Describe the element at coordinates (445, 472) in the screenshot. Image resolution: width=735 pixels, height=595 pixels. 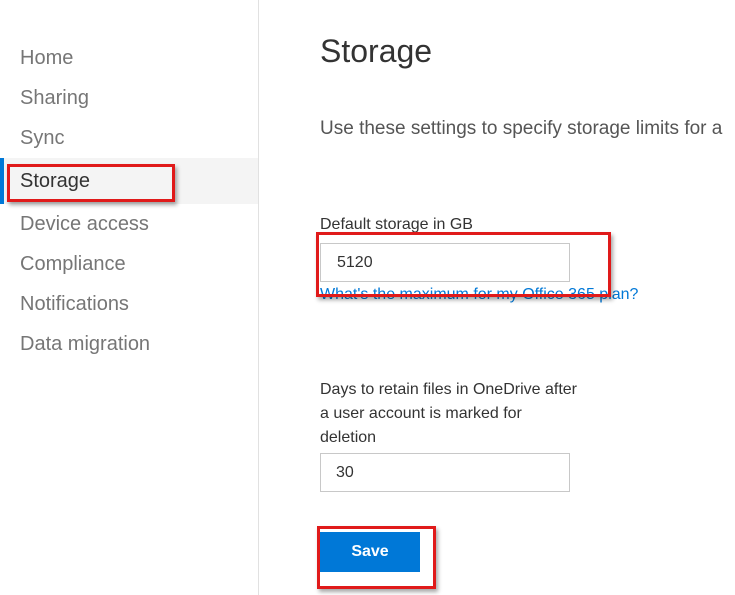
I see `retention-days-input` at that location.